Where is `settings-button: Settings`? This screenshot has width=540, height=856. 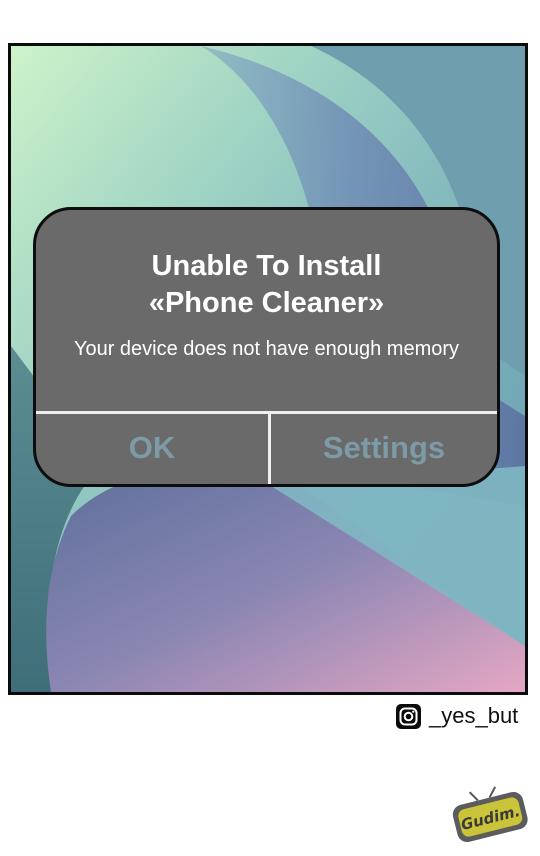
settings-button: Settings is located at coordinates (384, 449).